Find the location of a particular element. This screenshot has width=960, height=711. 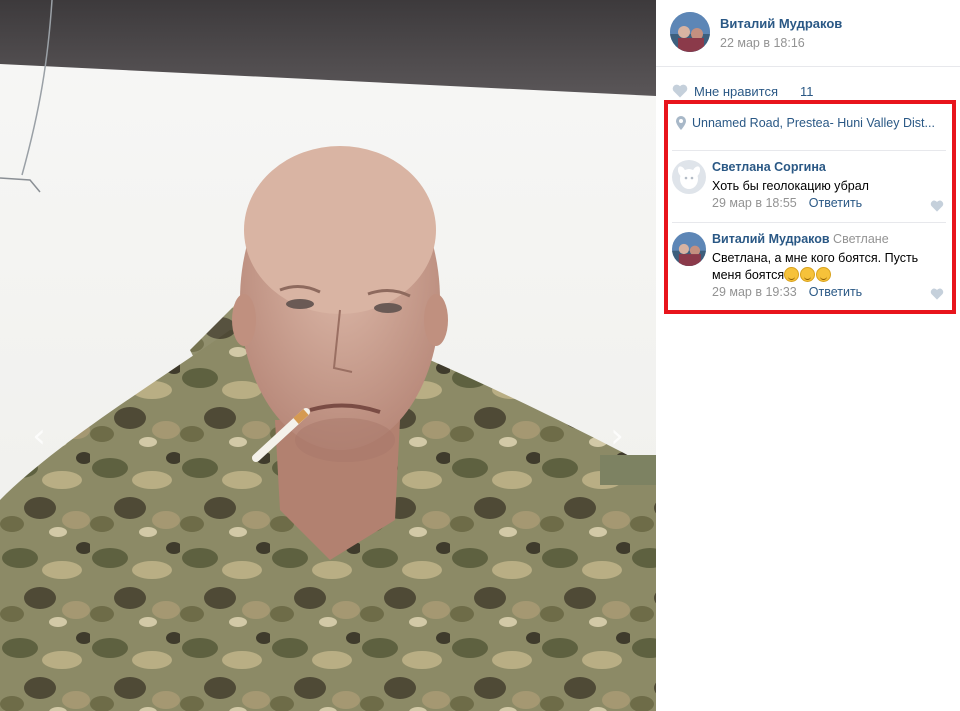

commenter-name-link: Светлана Соргина is located at coordinates (769, 167).